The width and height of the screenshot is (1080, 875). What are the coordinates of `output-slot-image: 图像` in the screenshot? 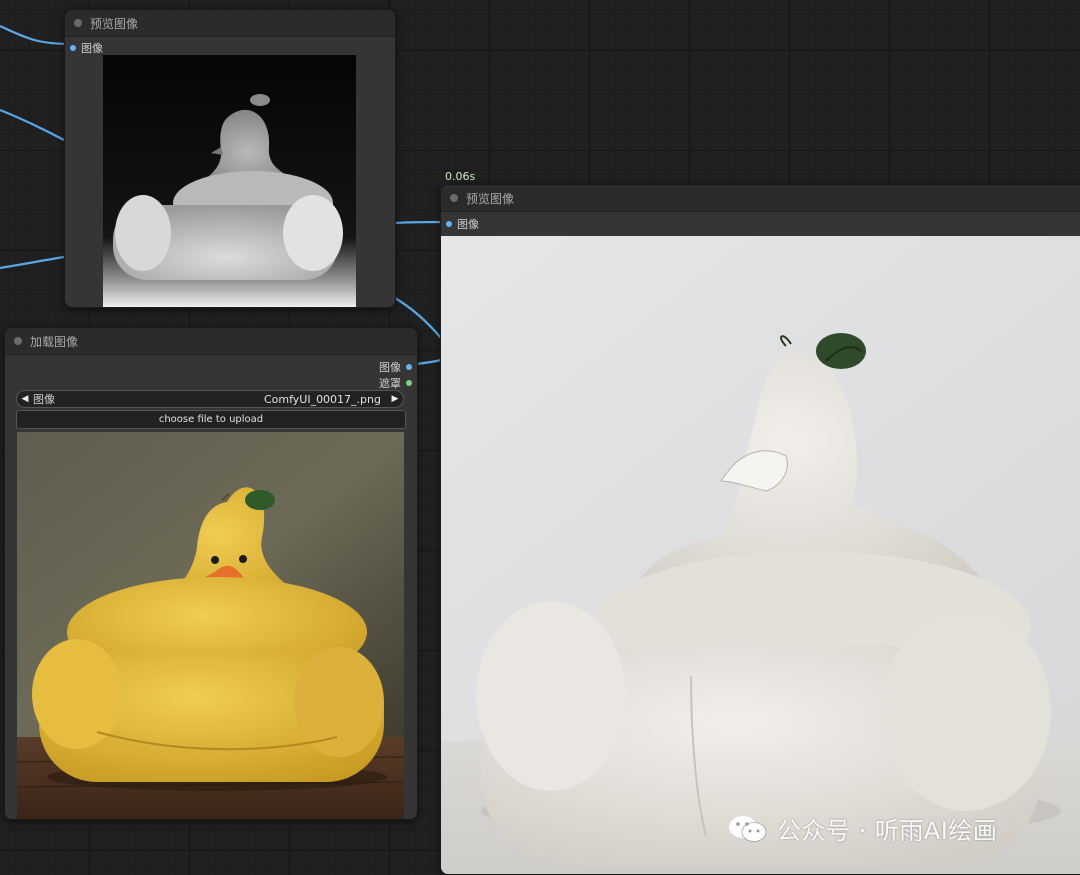 It's located at (395, 367).